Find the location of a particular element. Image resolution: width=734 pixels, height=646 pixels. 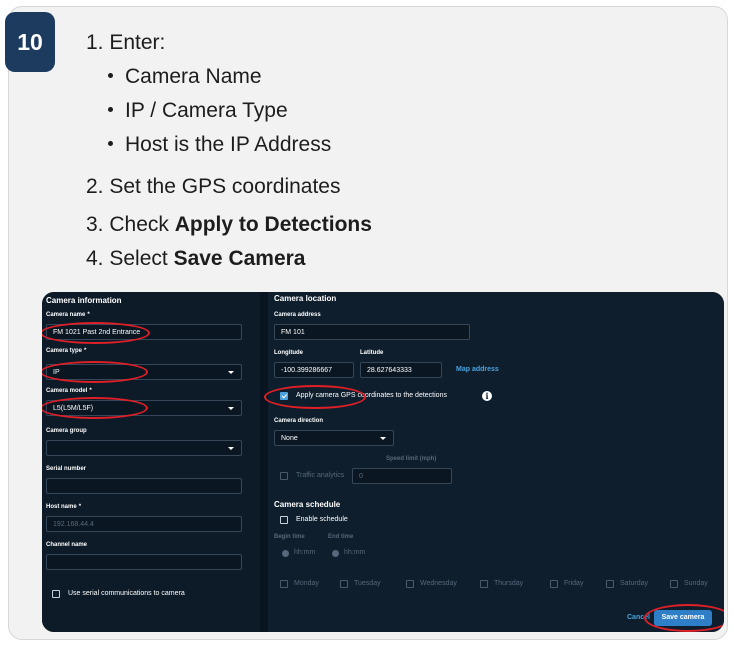

camera-name-label: Camera name * is located at coordinates (68, 315).